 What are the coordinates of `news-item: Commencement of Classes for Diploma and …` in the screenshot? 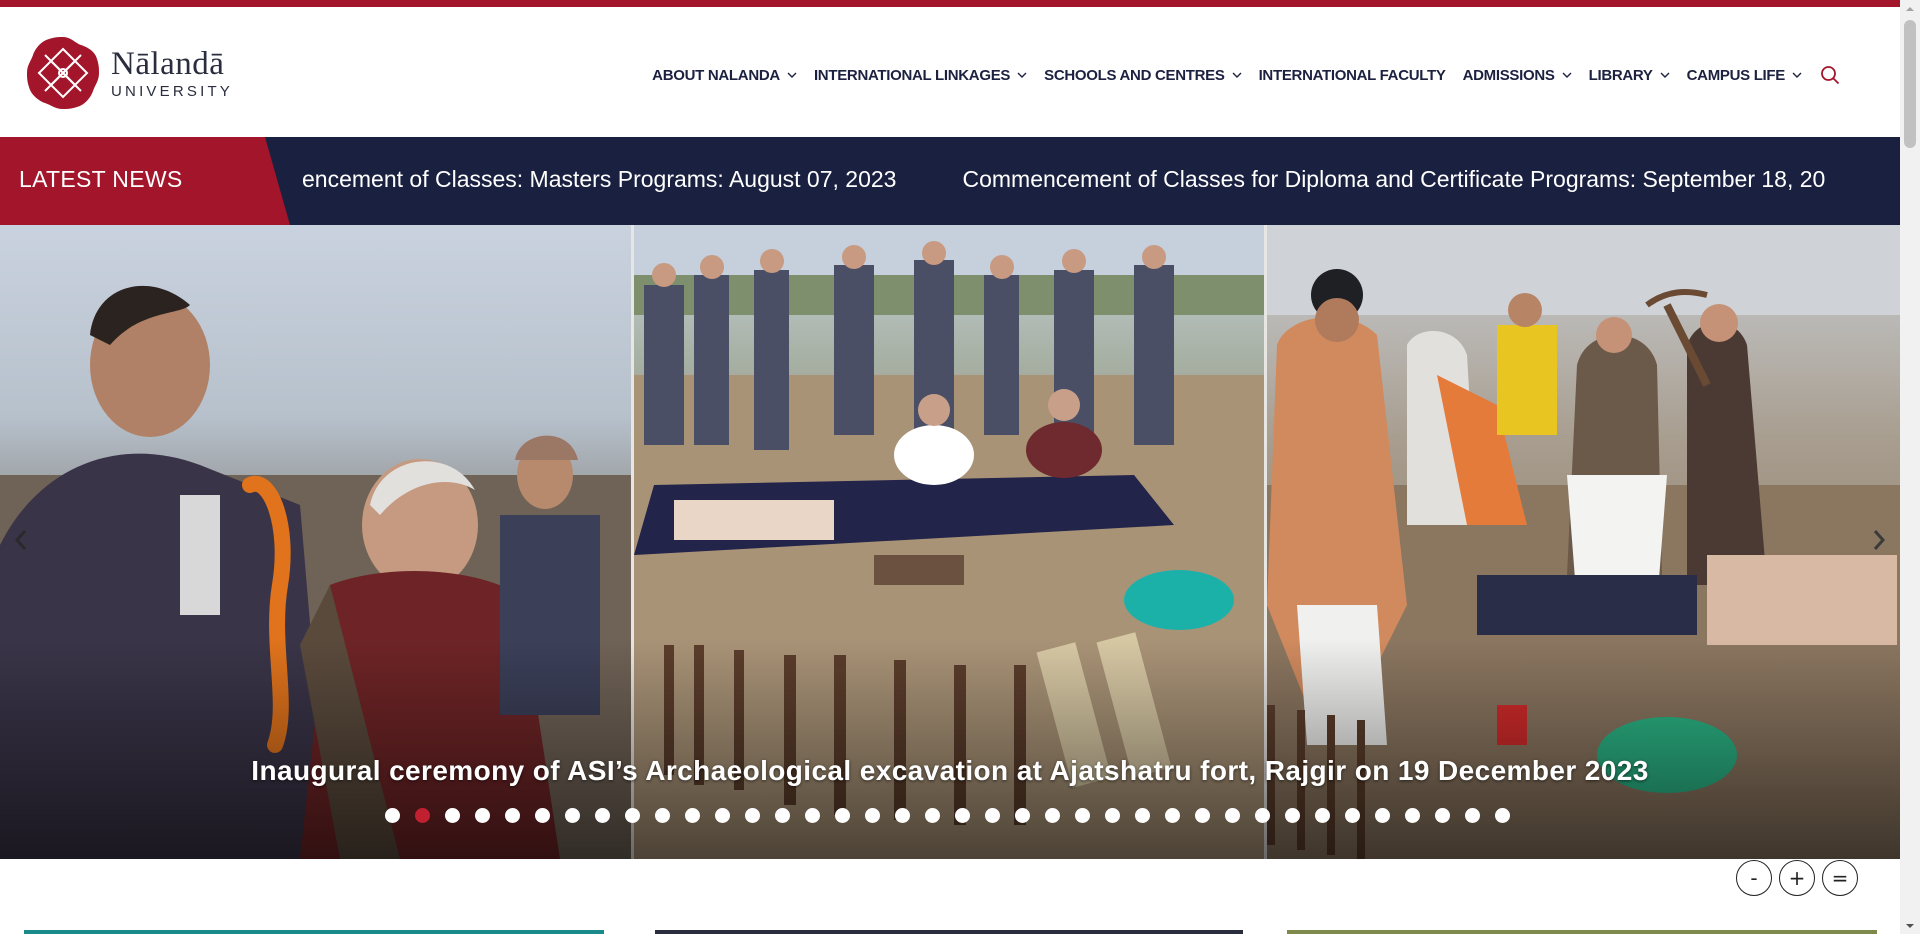 It's located at (1393, 179).